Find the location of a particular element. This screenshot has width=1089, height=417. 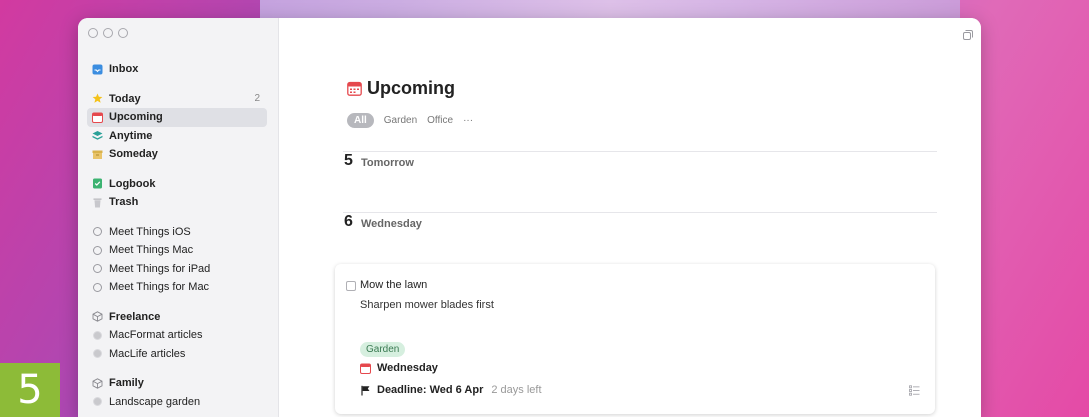

close-window-button is located at coordinates (93, 33).